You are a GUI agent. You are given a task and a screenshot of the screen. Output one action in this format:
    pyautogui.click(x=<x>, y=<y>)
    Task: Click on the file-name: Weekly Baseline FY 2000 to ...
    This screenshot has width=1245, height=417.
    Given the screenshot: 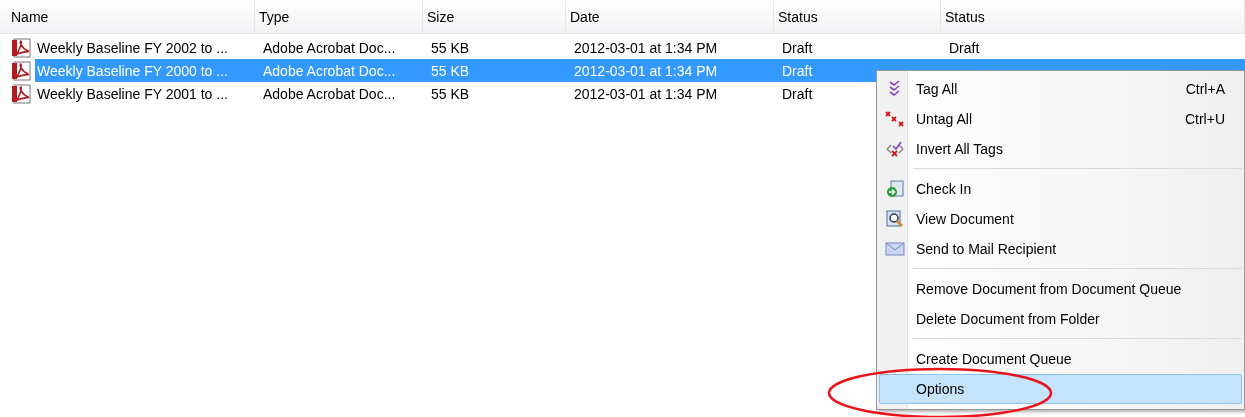 What is the action you would take?
    pyautogui.click(x=132, y=70)
    